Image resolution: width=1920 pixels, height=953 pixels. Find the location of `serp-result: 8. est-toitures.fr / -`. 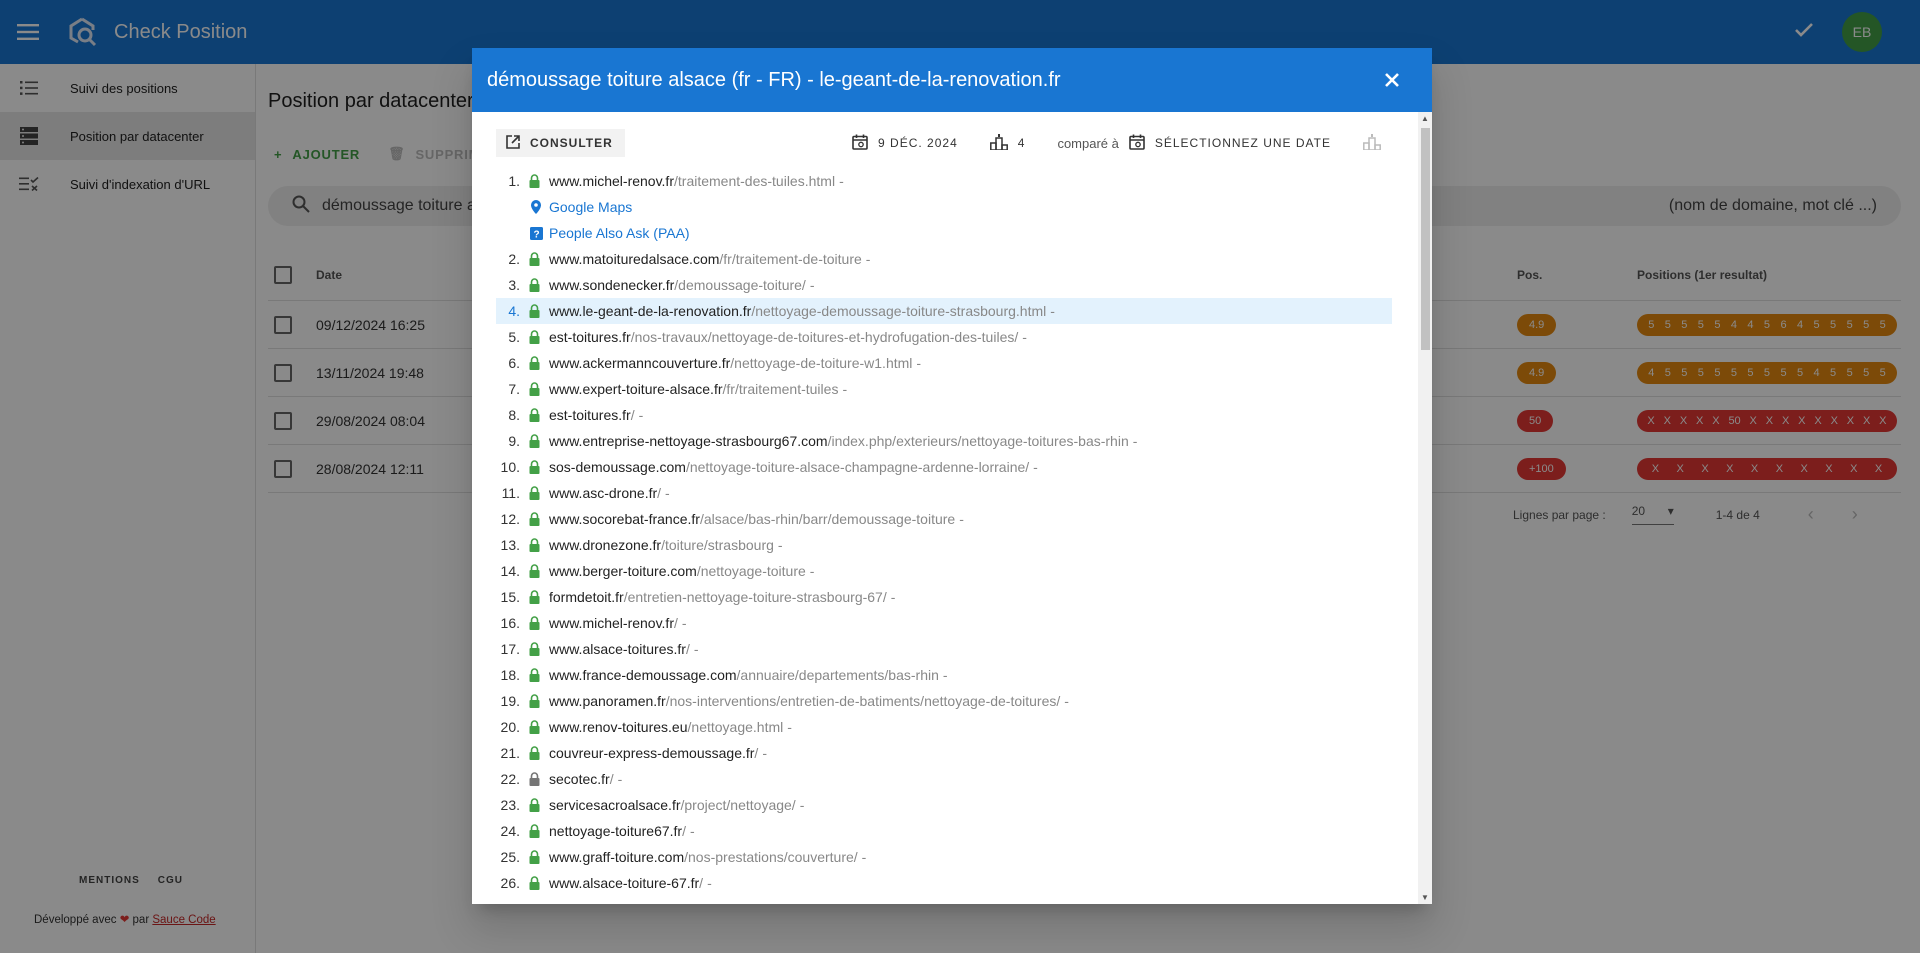

serp-result: 8. est-toitures.fr / - is located at coordinates (944, 415).